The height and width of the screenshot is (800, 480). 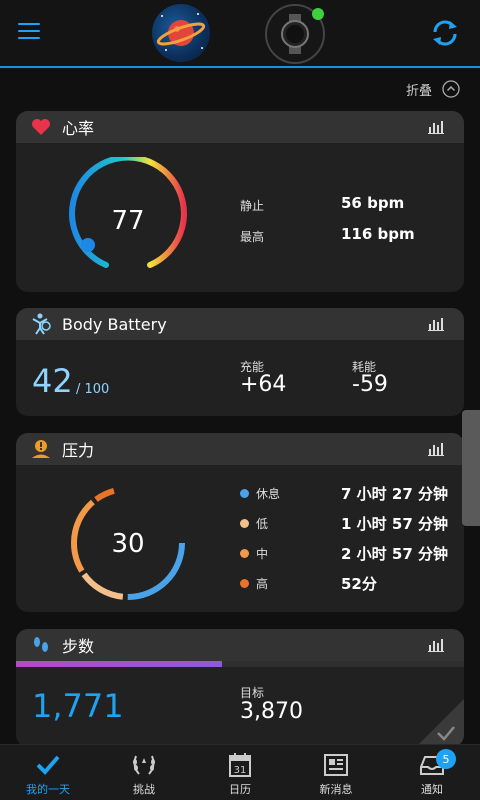 I want to click on top-bar, so click(x=240, y=34).